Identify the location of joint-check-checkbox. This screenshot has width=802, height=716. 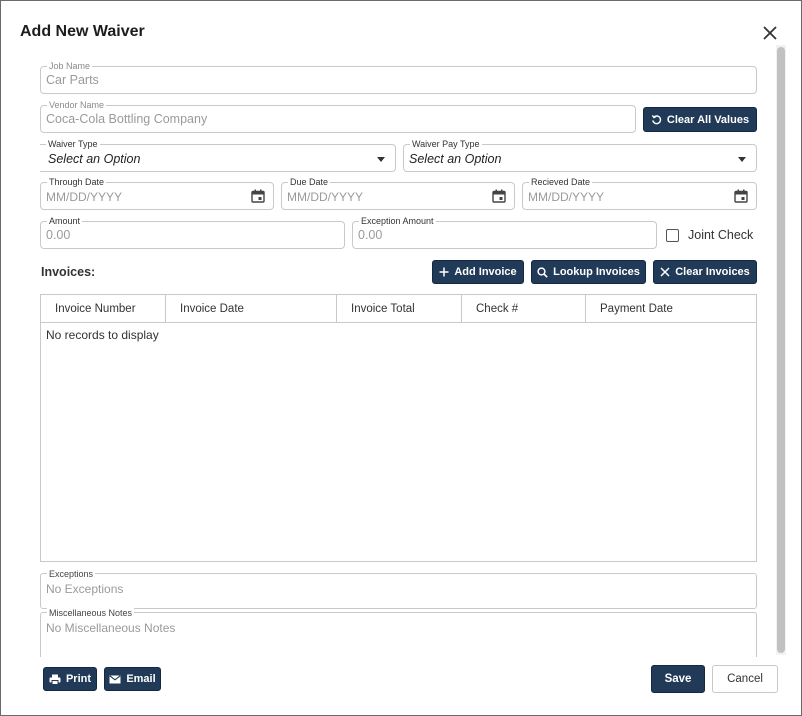
(672, 235).